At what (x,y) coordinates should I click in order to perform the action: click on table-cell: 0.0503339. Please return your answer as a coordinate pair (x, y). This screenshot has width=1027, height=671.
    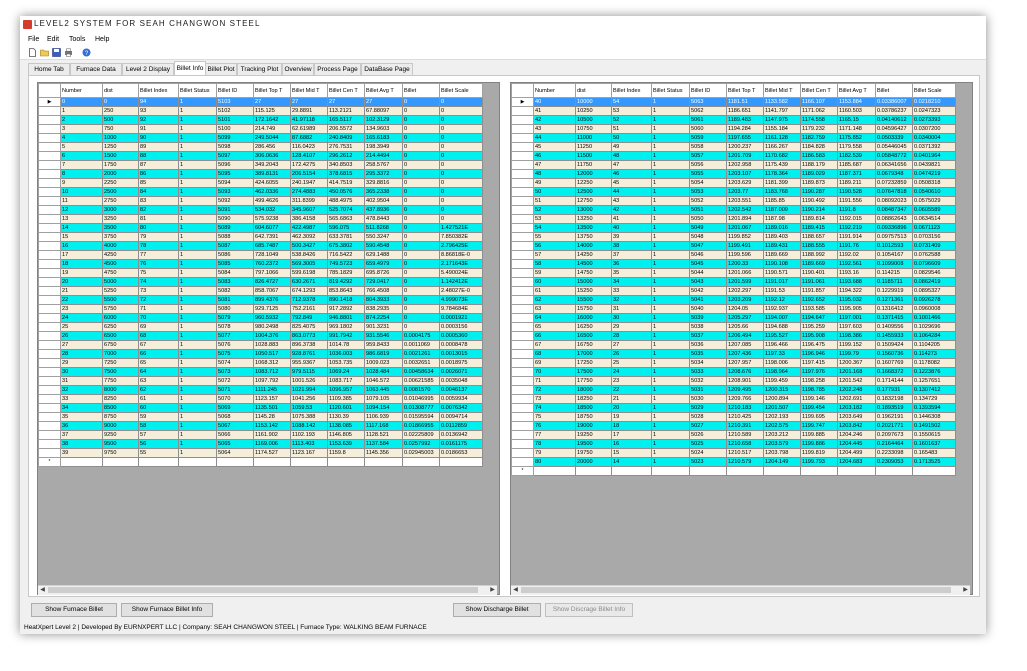
    Looking at the image, I should click on (894, 138).